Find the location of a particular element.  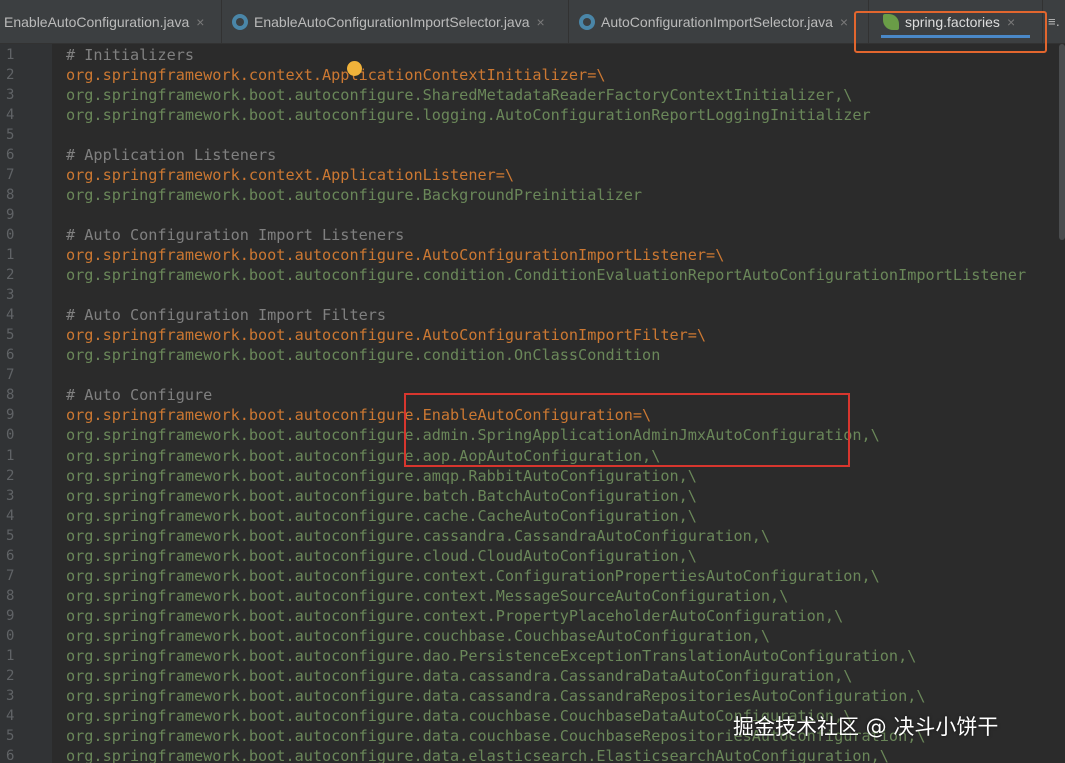

code-line: 3 is located at coordinates (532, 295).